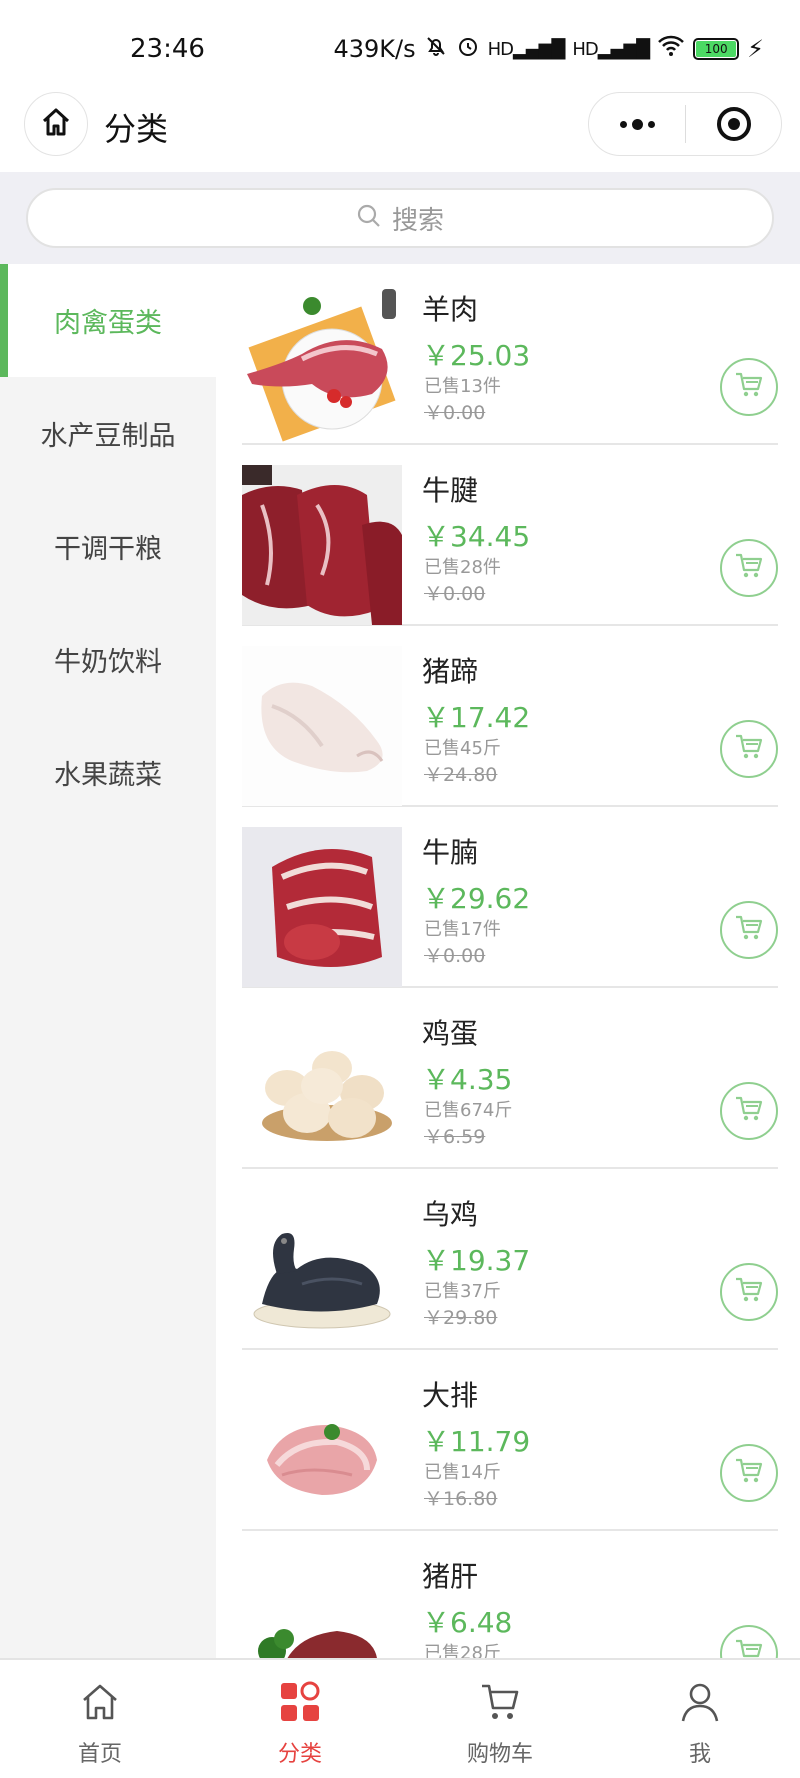  I want to click on product-price: ￥11.79, so click(476, 1441).